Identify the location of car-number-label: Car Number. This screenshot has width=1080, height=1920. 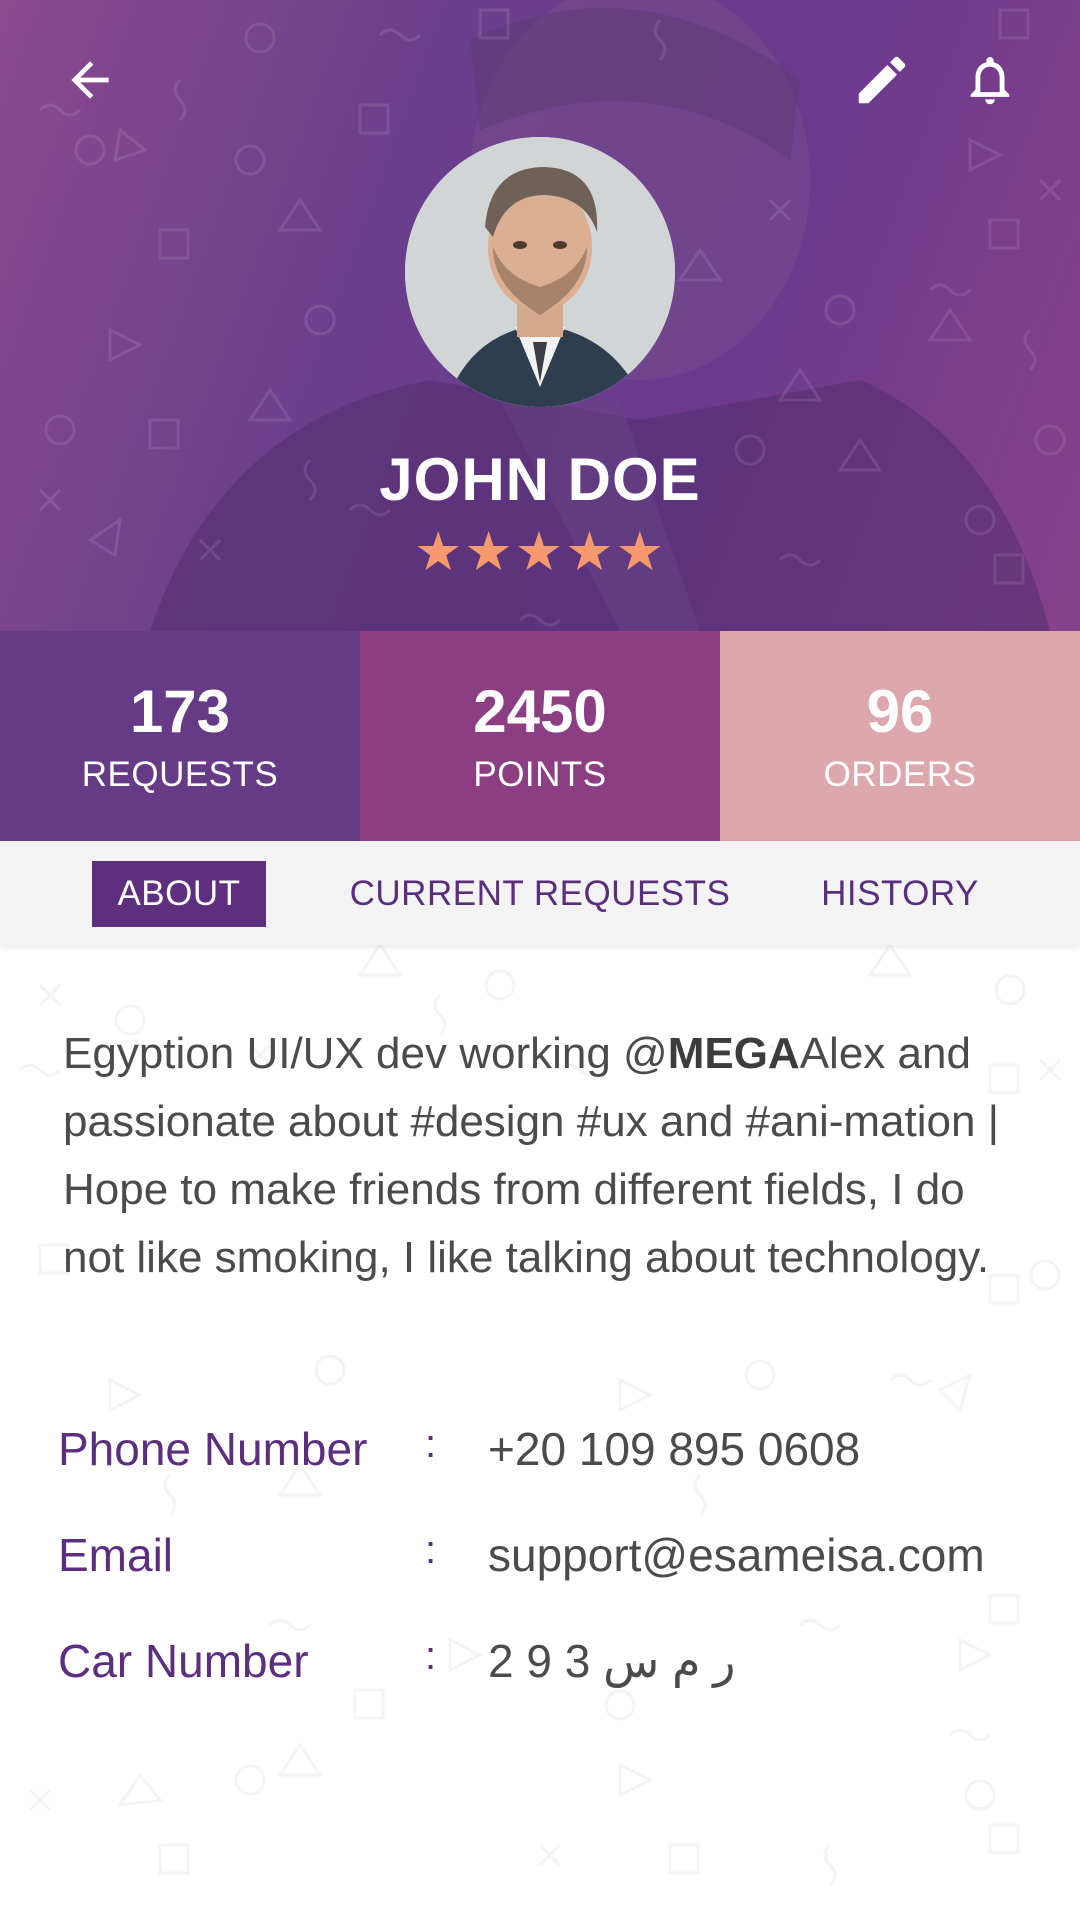
(183, 1661).